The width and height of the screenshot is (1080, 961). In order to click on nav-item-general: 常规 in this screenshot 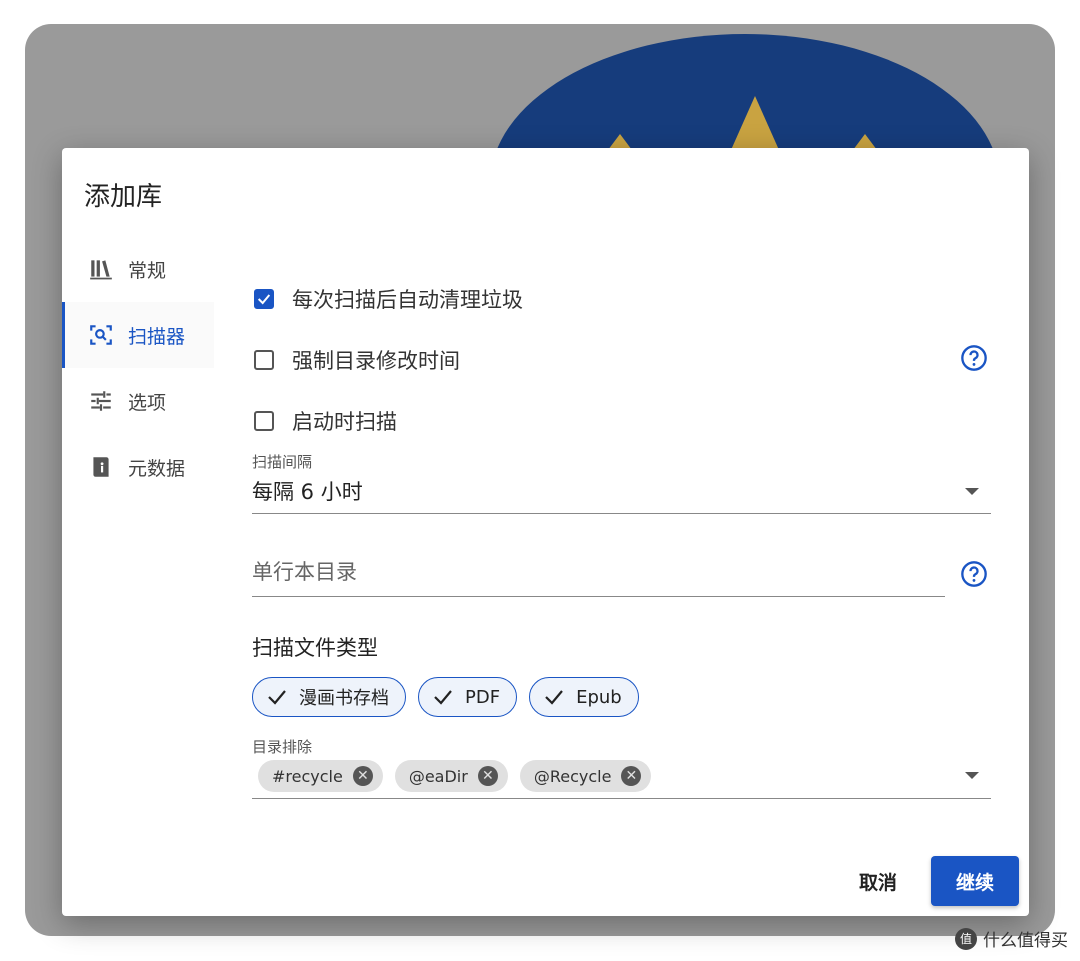, I will do `click(138, 269)`.